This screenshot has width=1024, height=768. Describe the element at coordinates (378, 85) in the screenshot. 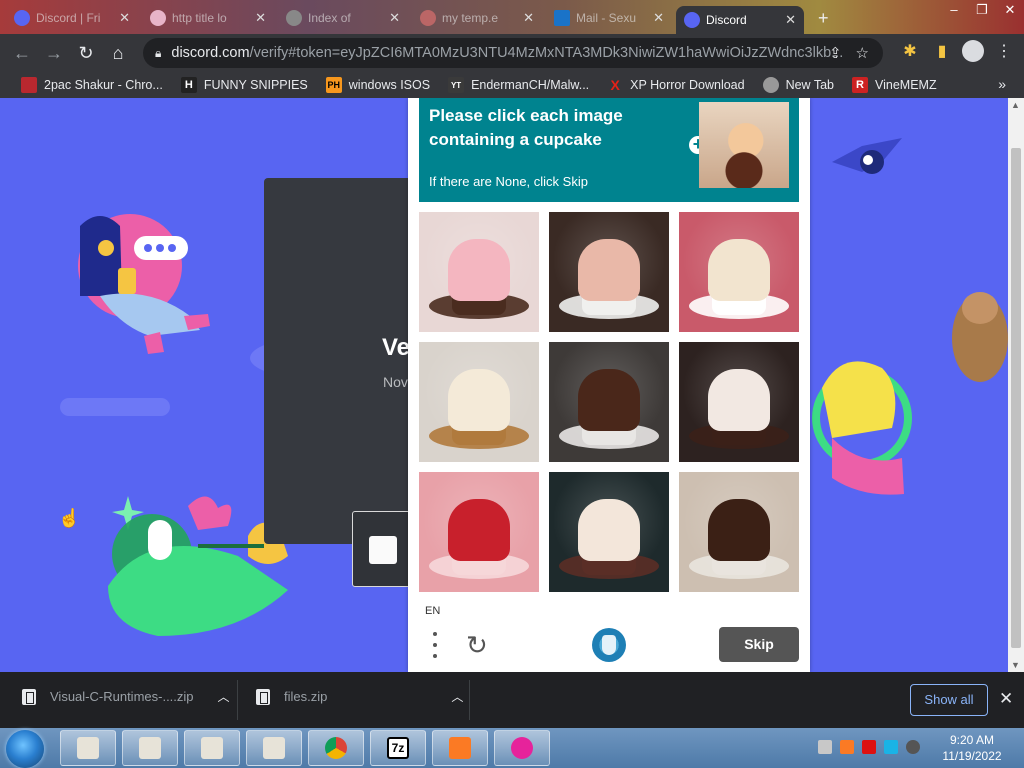

I see `bookmark-windows-isos: PH windows ISOS` at that location.